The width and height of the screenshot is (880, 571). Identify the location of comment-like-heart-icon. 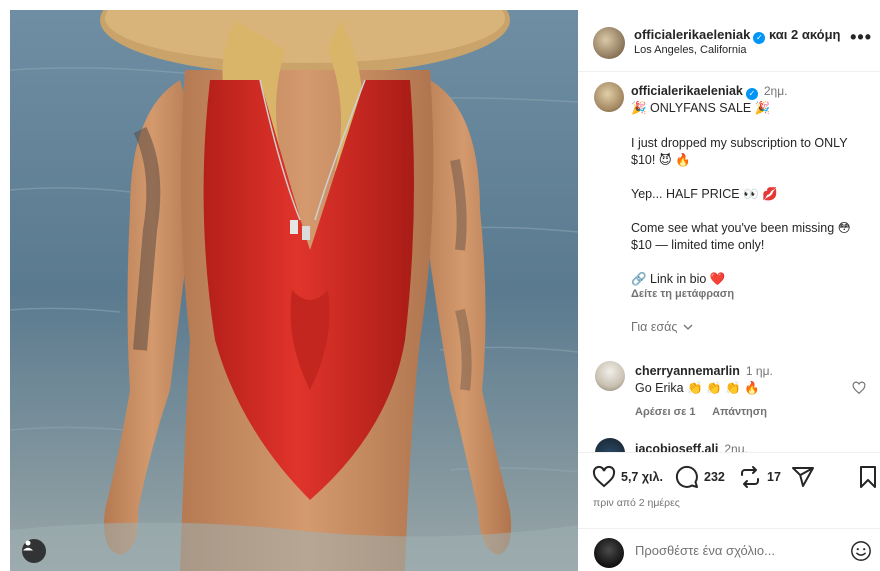
(859, 388).